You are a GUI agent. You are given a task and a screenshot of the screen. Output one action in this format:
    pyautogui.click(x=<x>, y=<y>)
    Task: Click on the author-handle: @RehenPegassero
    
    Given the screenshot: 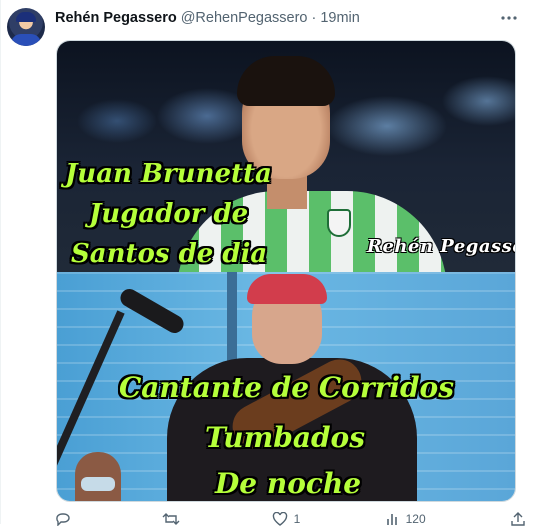 What is the action you would take?
    pyautogui.click(x=244, y=18)
    